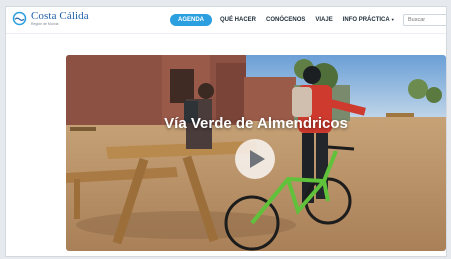 Image resolution: width=451 pixels, height=259 pixels. What do you see at coordinates (60, 16) in the screenshot?
I see `brand-name: Costa Cálida` at bounding box center [60, 16].